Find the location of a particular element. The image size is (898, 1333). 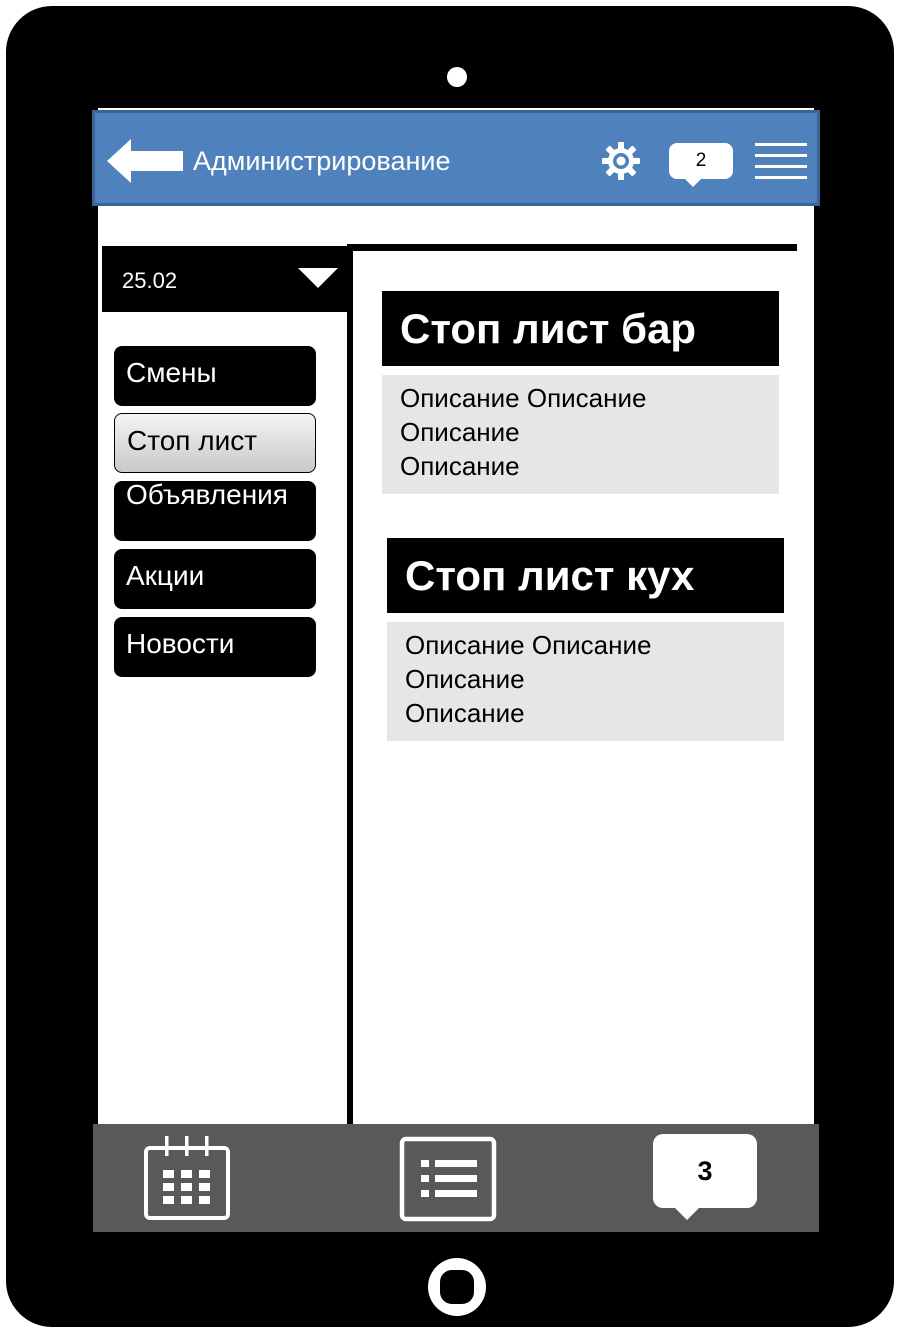

bottom-nav-bar: 3 is located at coordinates (456, 1178).